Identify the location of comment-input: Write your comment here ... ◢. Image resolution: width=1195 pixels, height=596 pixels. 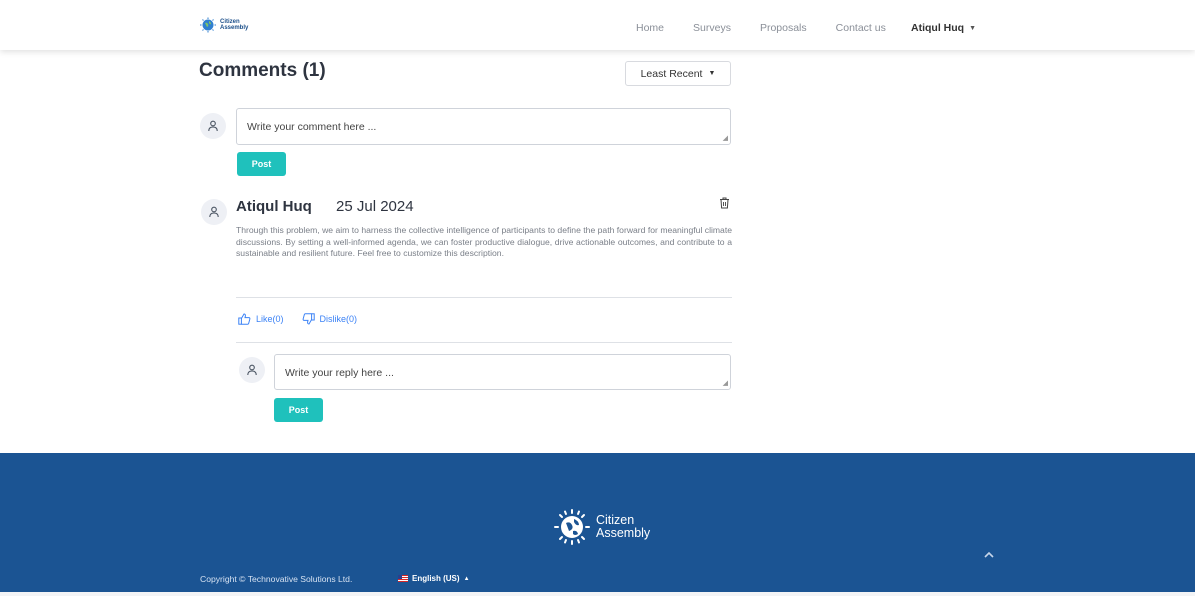
(483, 126).